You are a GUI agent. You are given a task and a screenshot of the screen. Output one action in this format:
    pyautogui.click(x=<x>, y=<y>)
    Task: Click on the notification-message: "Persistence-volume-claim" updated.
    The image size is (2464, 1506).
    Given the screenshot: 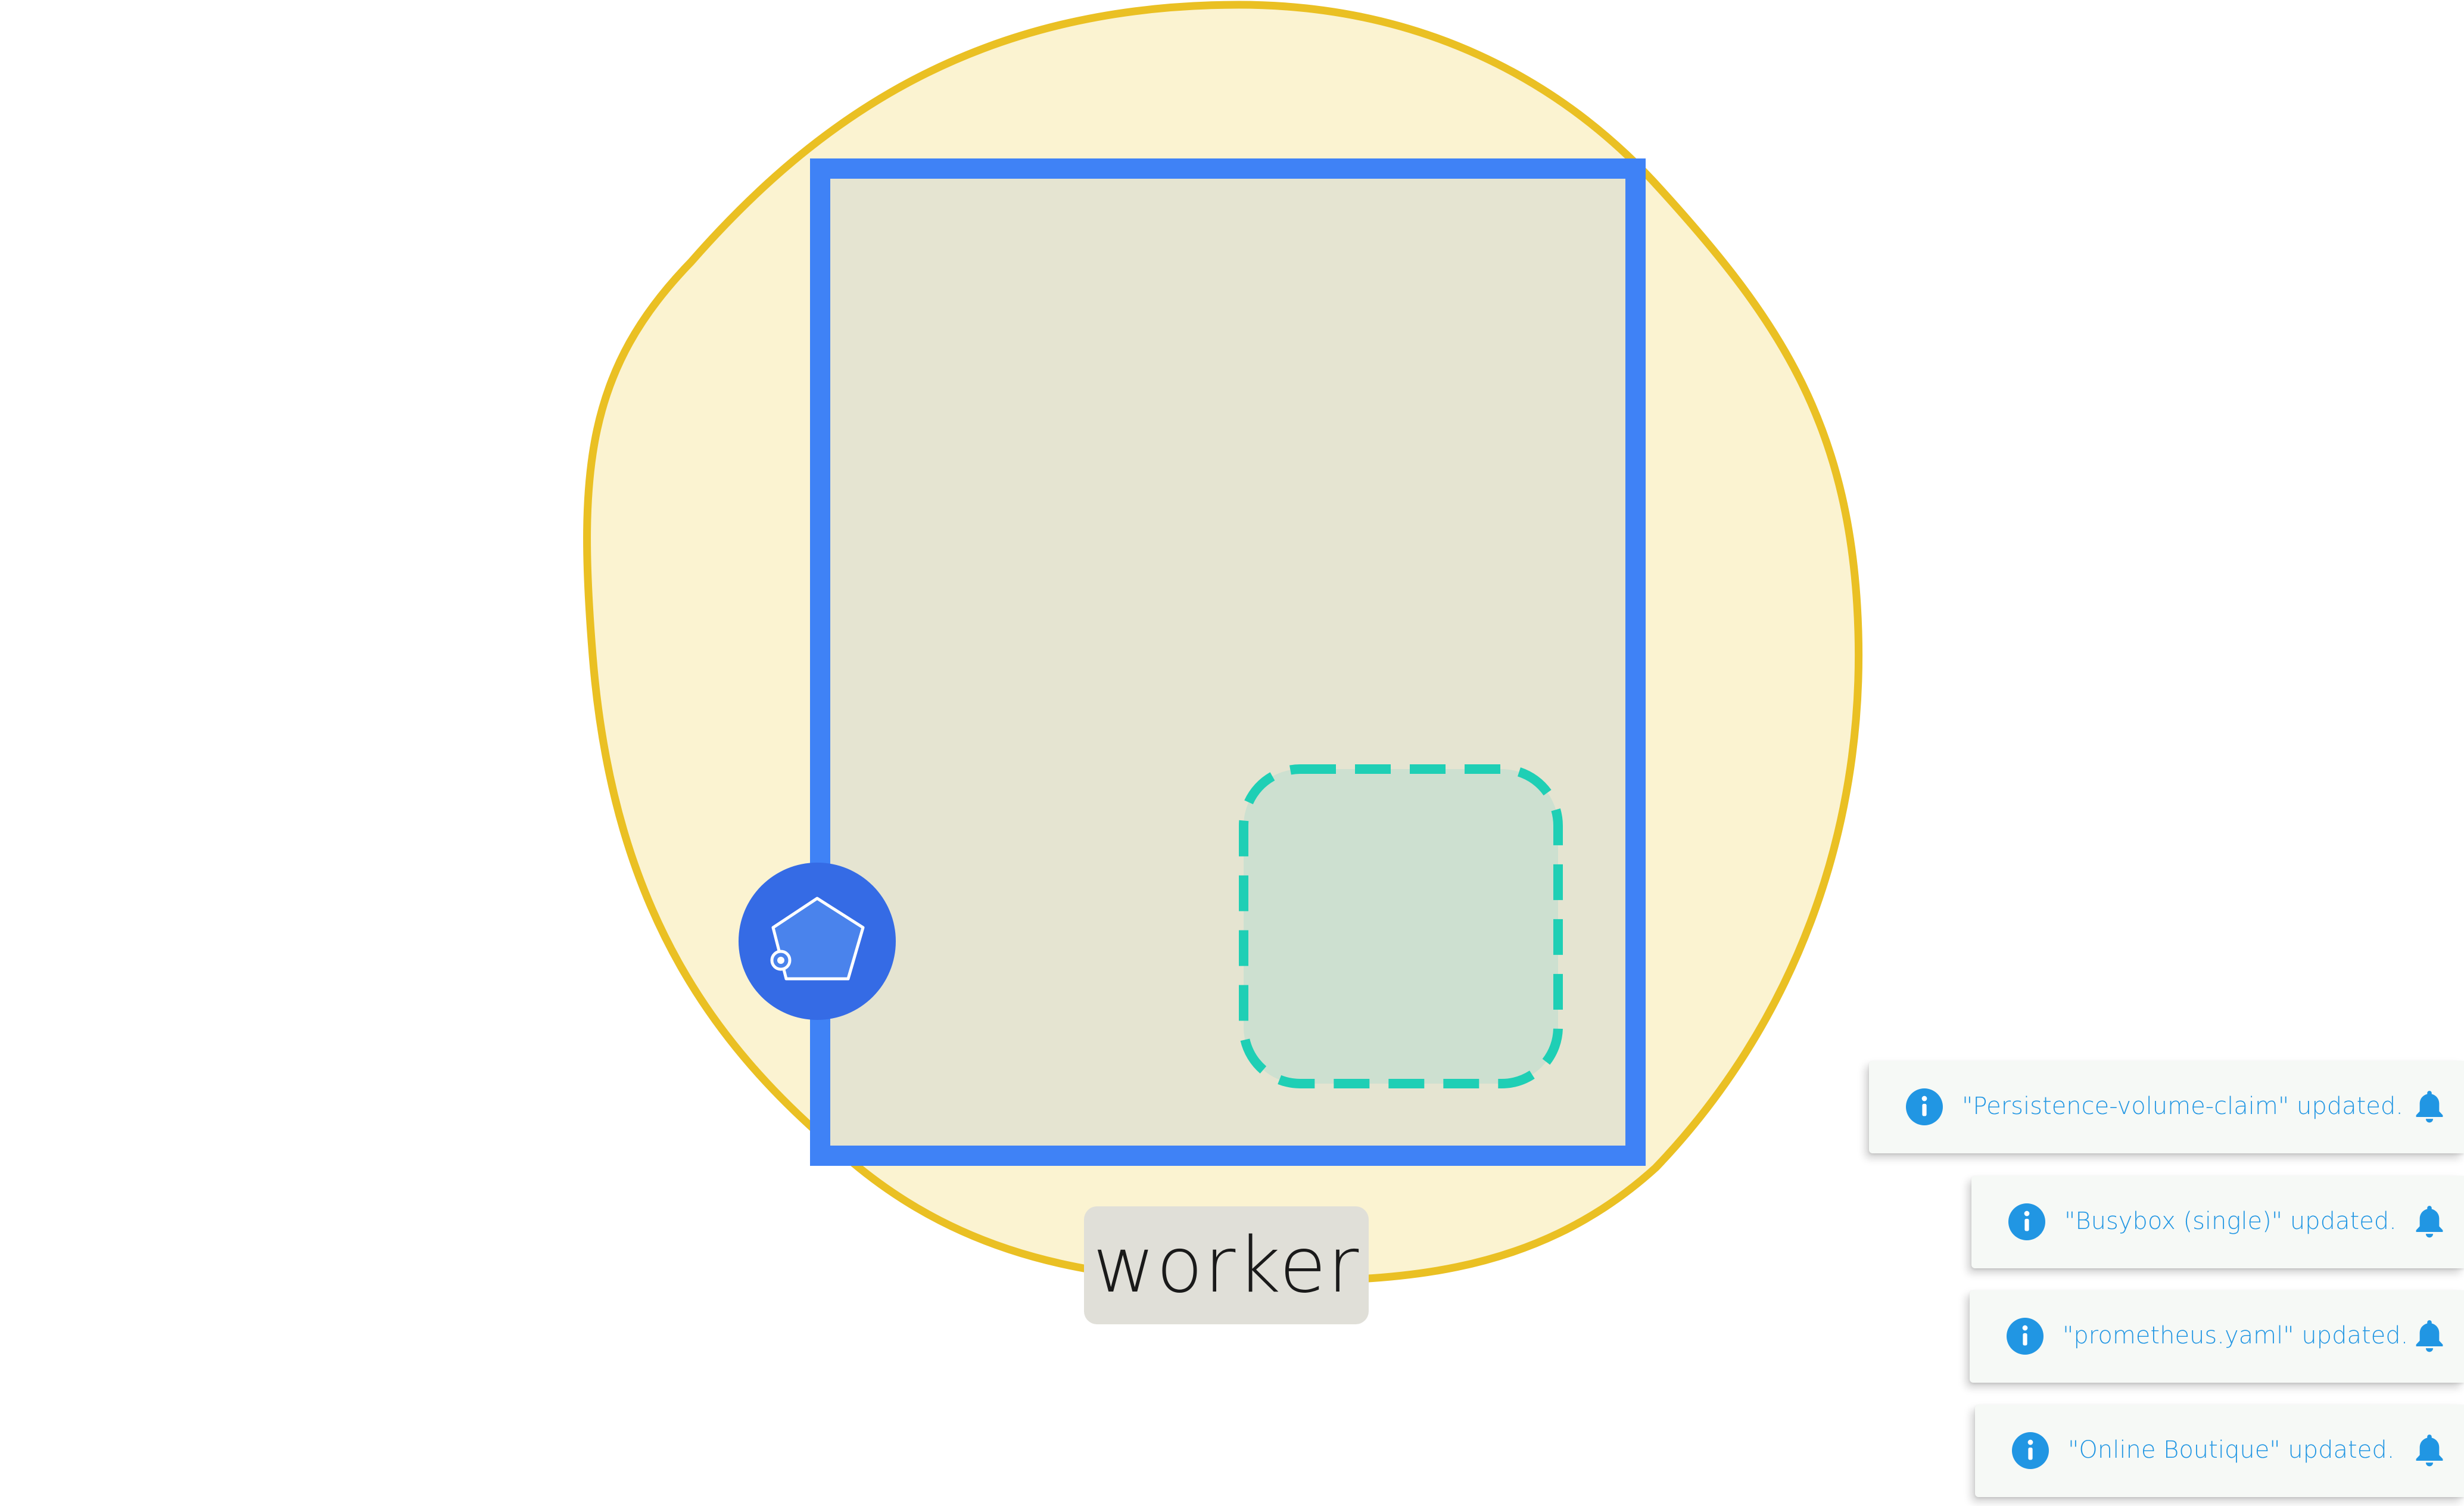 What is the action you would take?
    pyautogui.click(x=2183, y=1106)
    